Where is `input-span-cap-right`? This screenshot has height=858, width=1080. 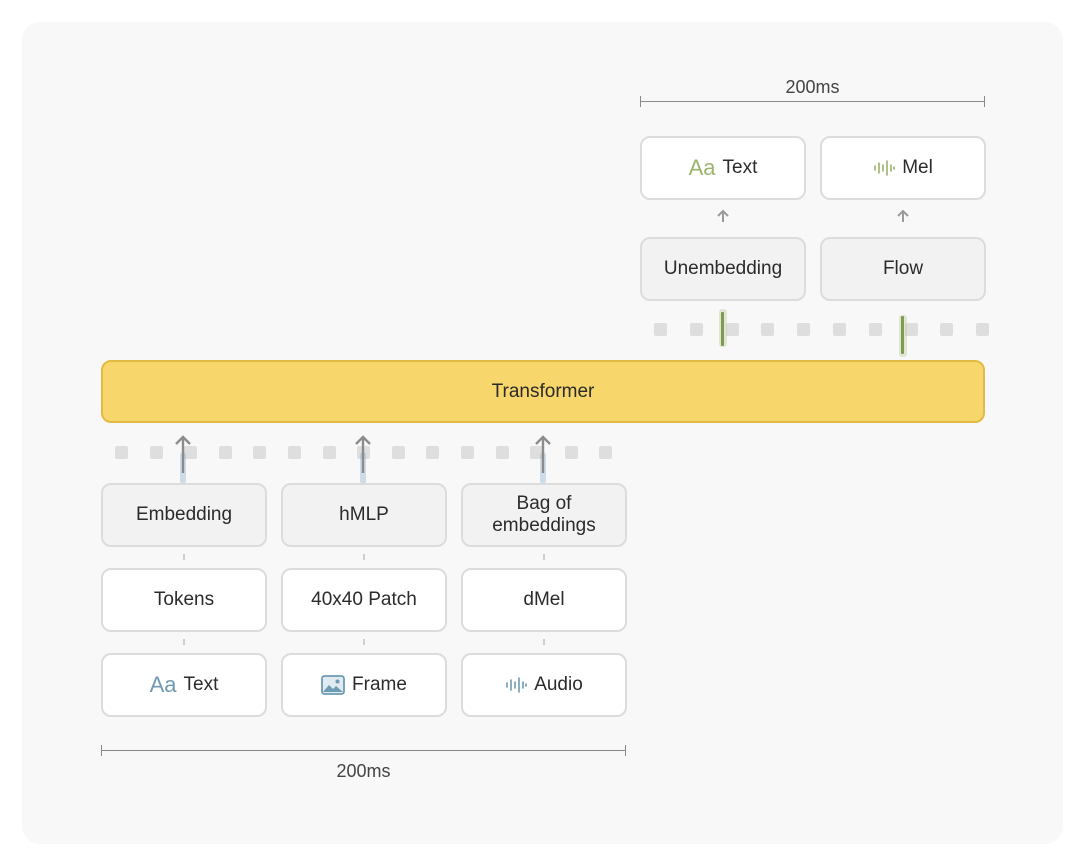
input-span-cap-right is located at coordinates (625, 750).